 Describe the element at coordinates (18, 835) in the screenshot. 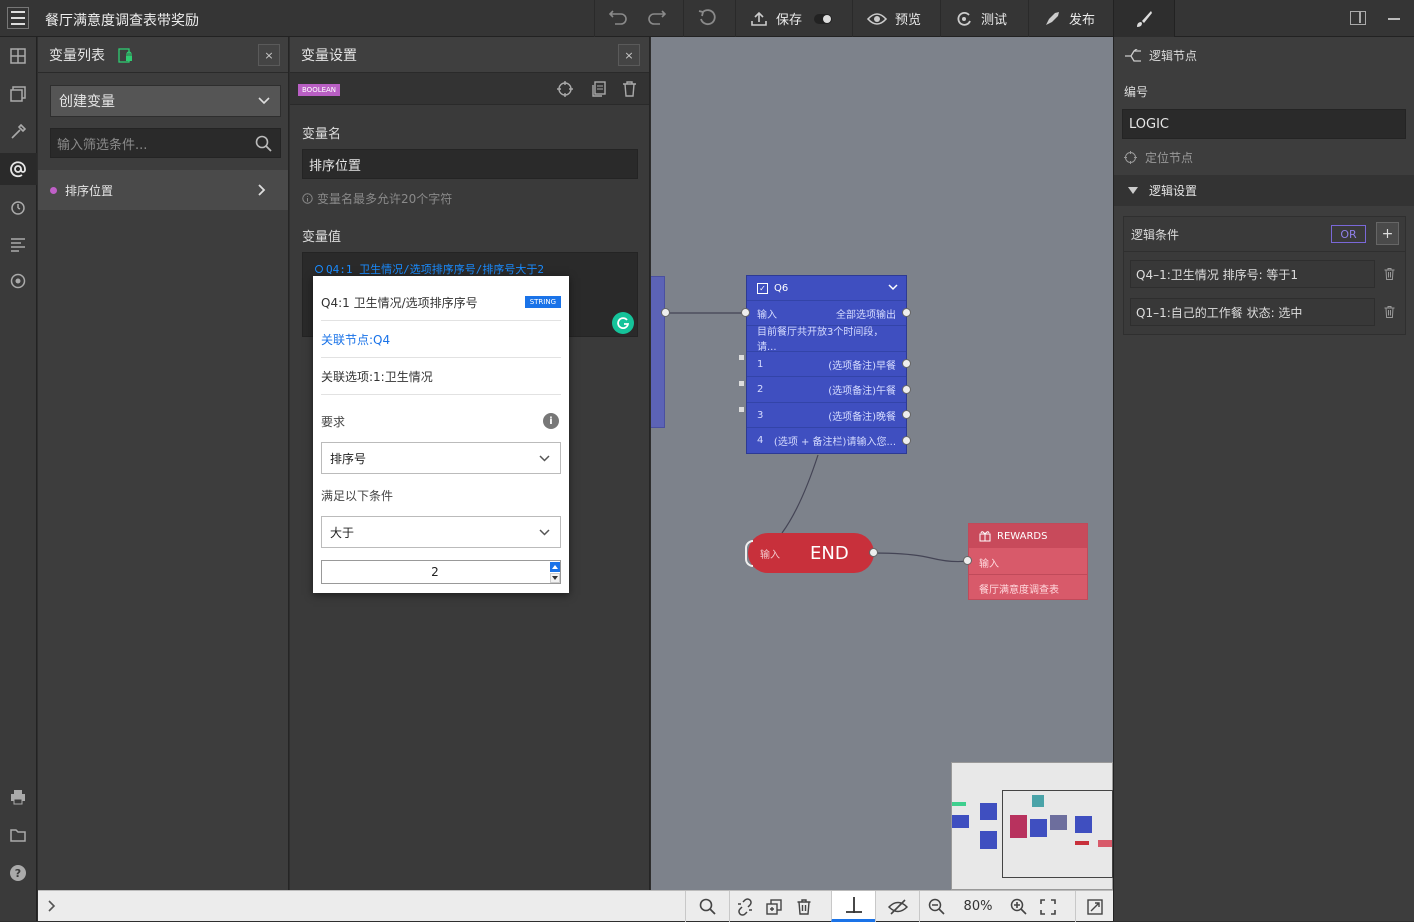

I see `folder-icon` at that location.